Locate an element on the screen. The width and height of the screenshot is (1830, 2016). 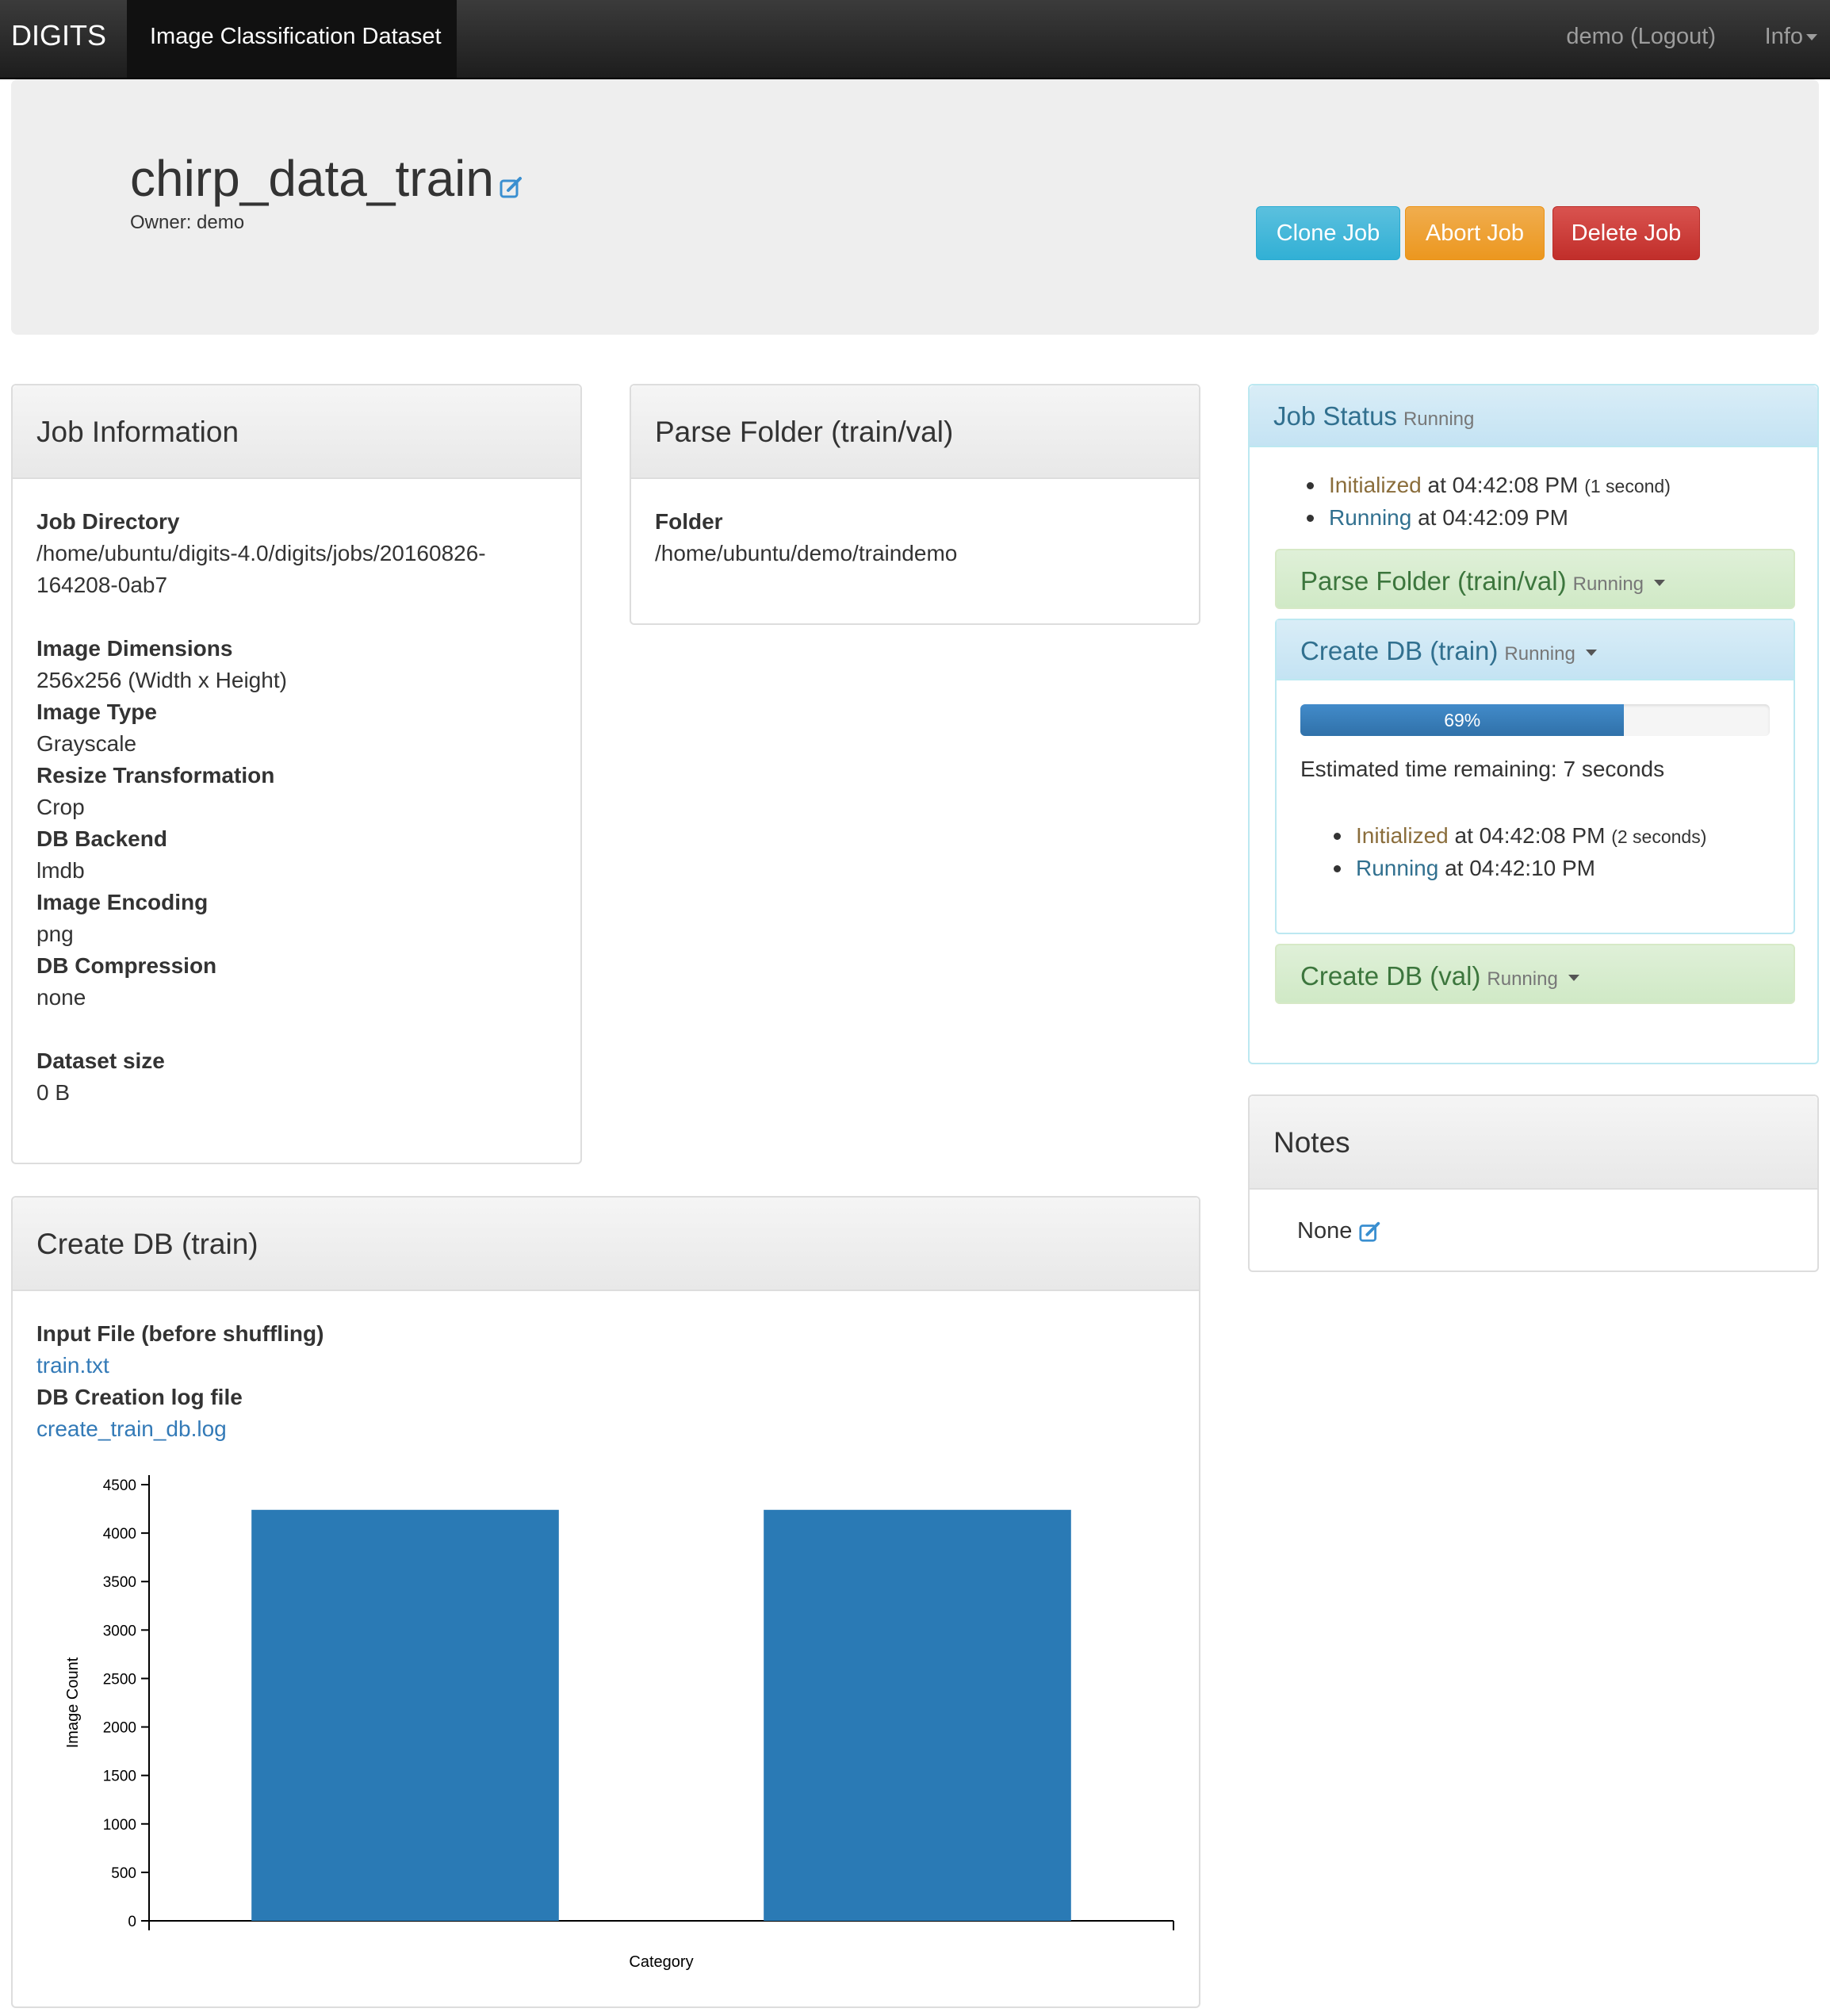
y-tick-label: 2000 is located at coordinates (119, 1728).